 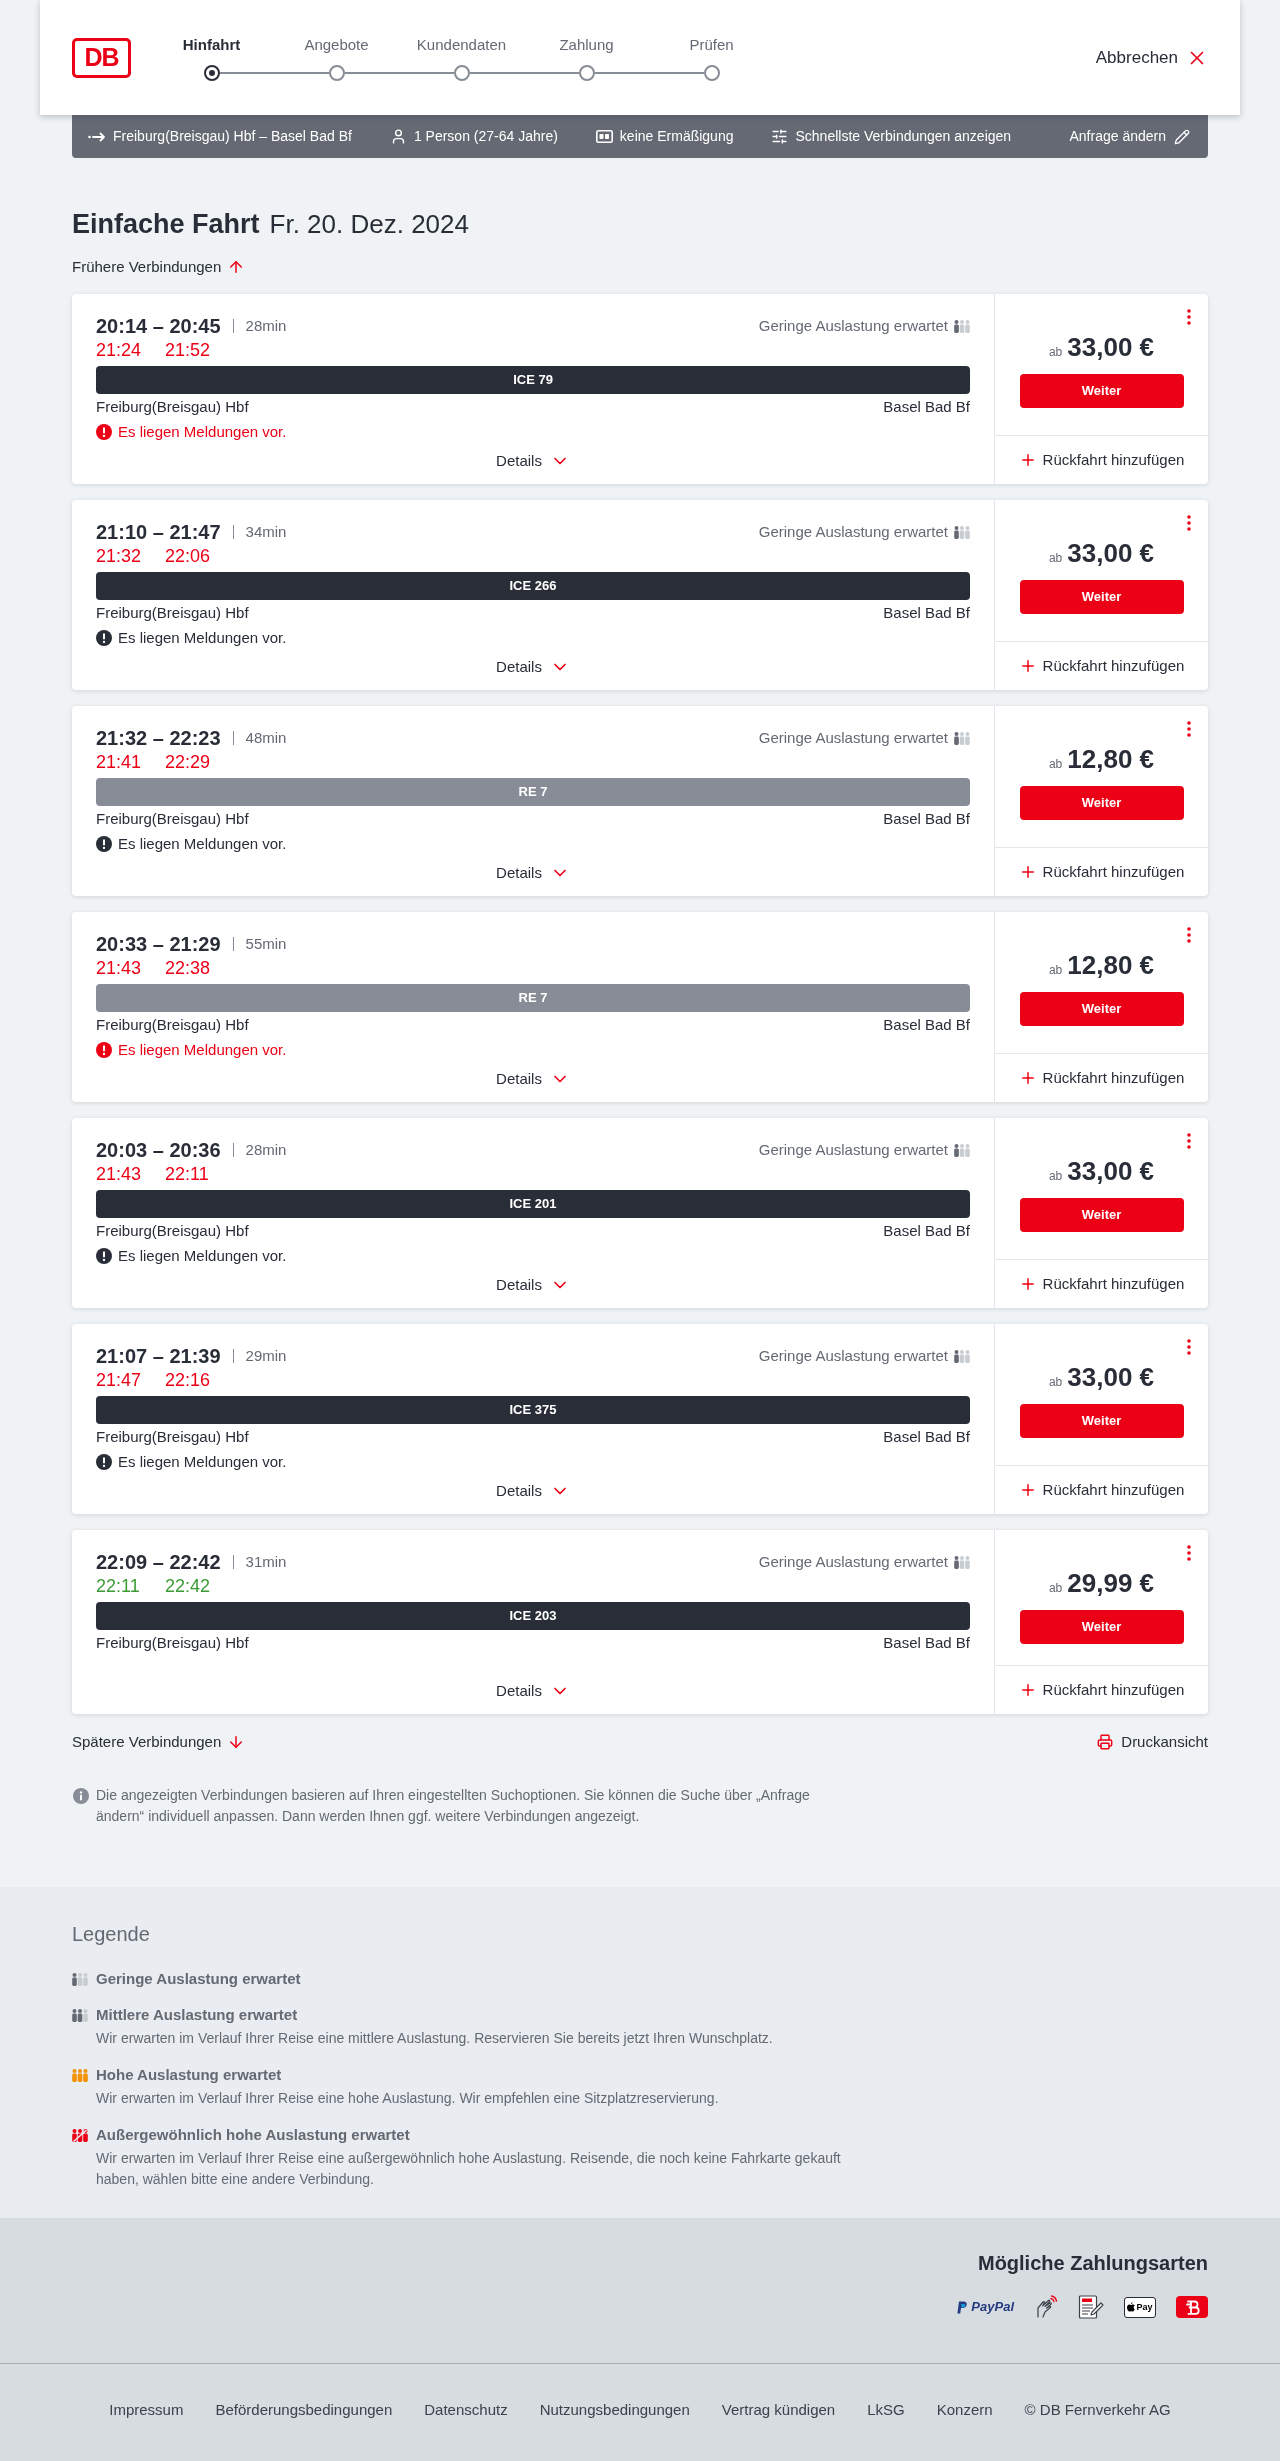 I want to click on train-label-bar: ICE 203, so click(x=533, y=1616).